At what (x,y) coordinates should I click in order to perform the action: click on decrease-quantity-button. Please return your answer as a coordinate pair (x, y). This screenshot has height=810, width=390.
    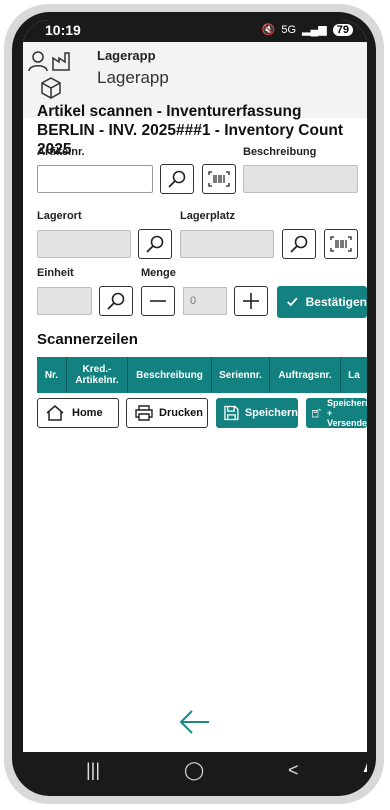
    Looking at the image, I should click on (158, 301).